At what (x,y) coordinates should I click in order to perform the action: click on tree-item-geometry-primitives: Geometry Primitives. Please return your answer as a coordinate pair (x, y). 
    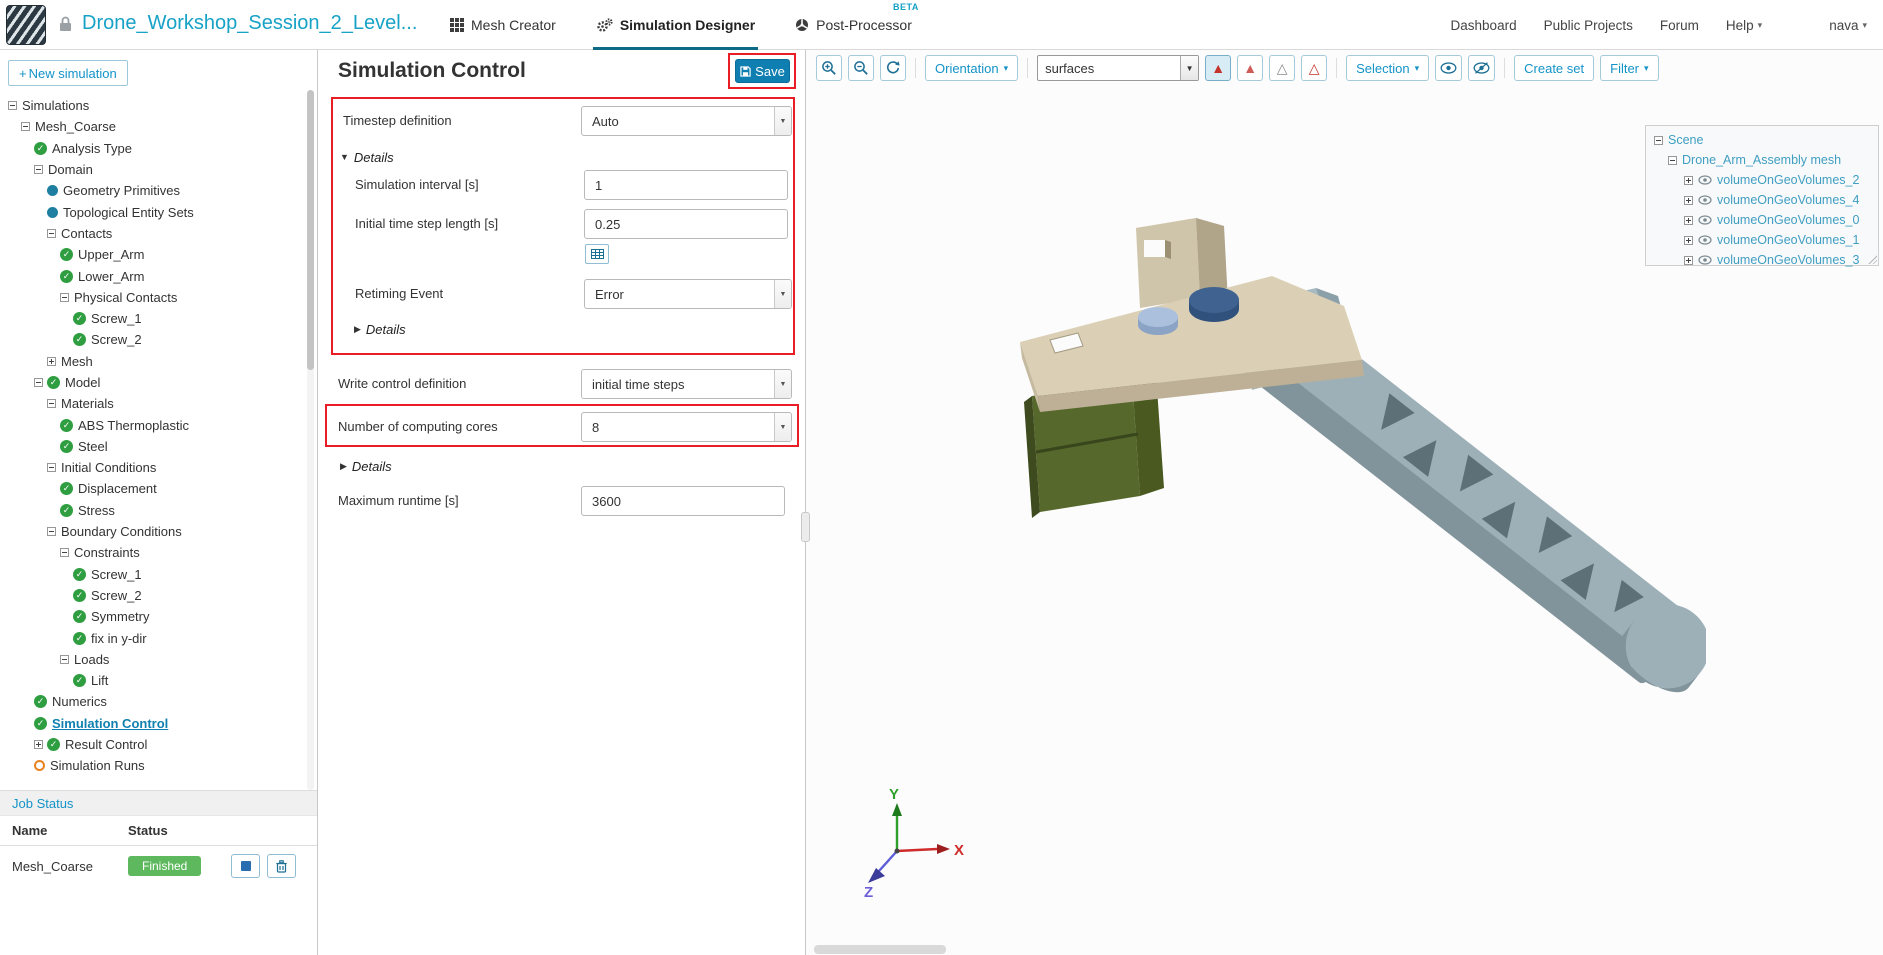
    Looking at the image, I should click on (150, 190).